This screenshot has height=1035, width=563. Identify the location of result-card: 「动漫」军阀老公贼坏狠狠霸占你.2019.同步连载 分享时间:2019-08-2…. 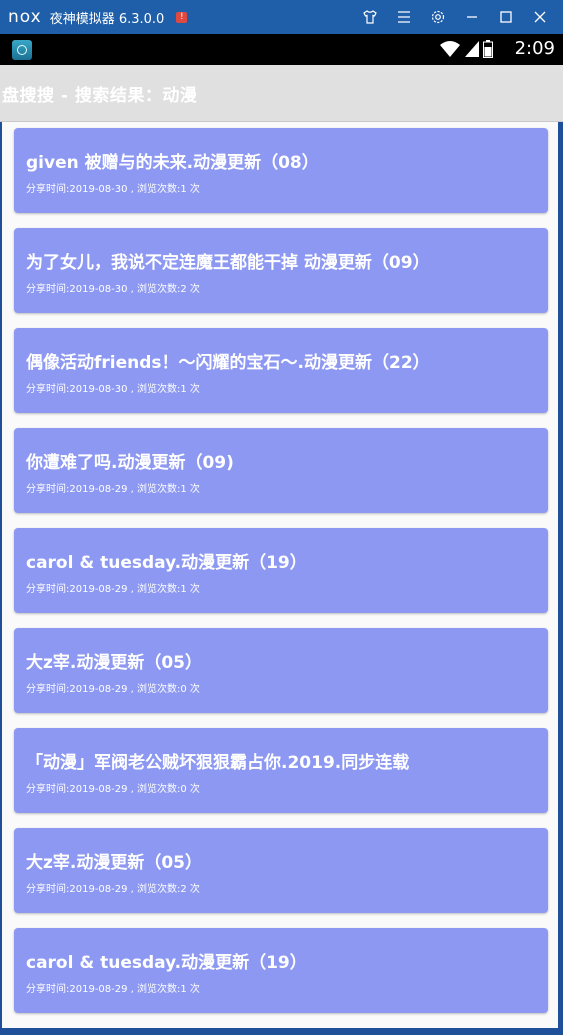
(281, 770).